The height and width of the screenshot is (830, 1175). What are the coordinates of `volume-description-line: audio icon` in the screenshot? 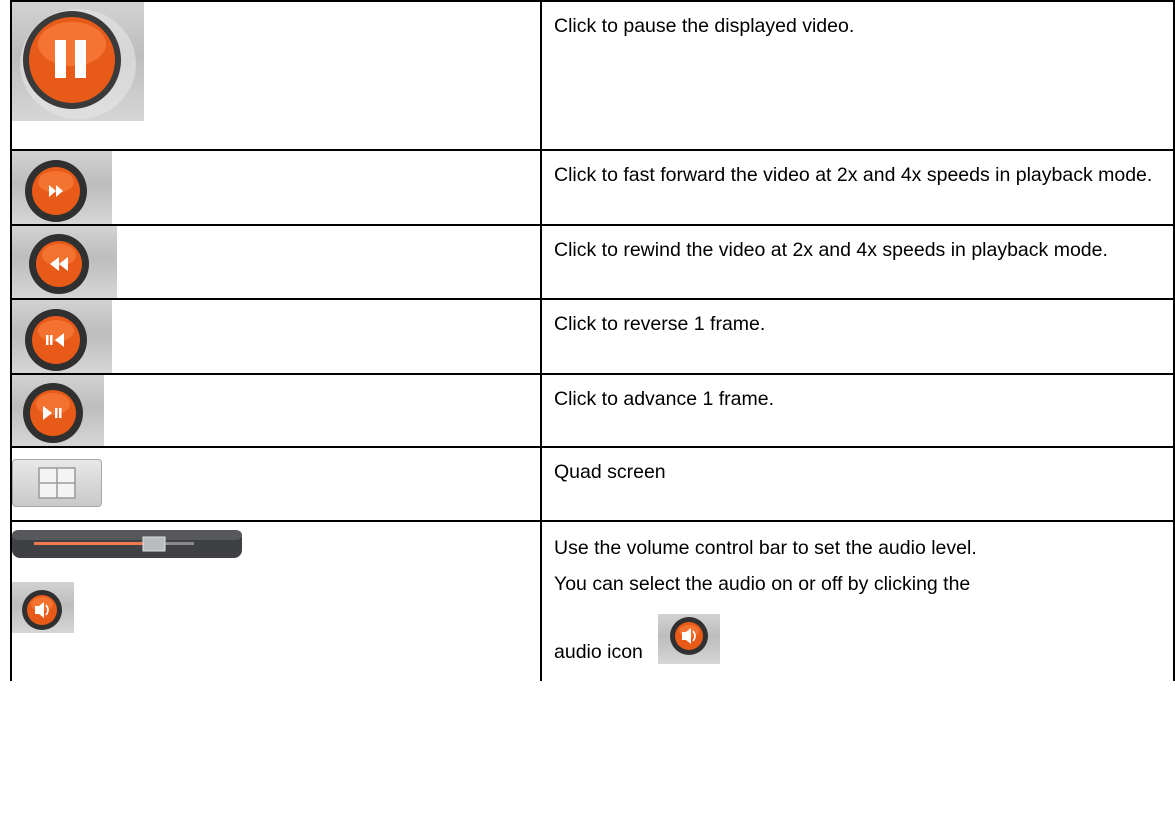 It's located at (598, 652).